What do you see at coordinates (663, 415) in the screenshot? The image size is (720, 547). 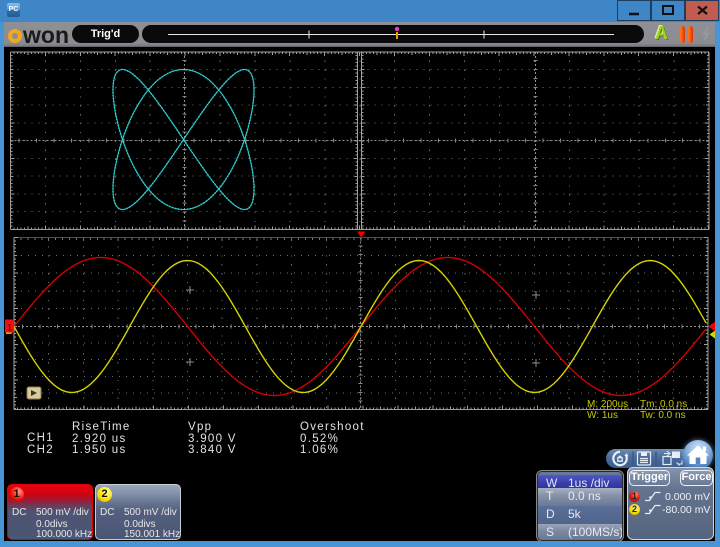 I see `svg-text: Tw: 0.0 ns` at bounding box center [663, 415].